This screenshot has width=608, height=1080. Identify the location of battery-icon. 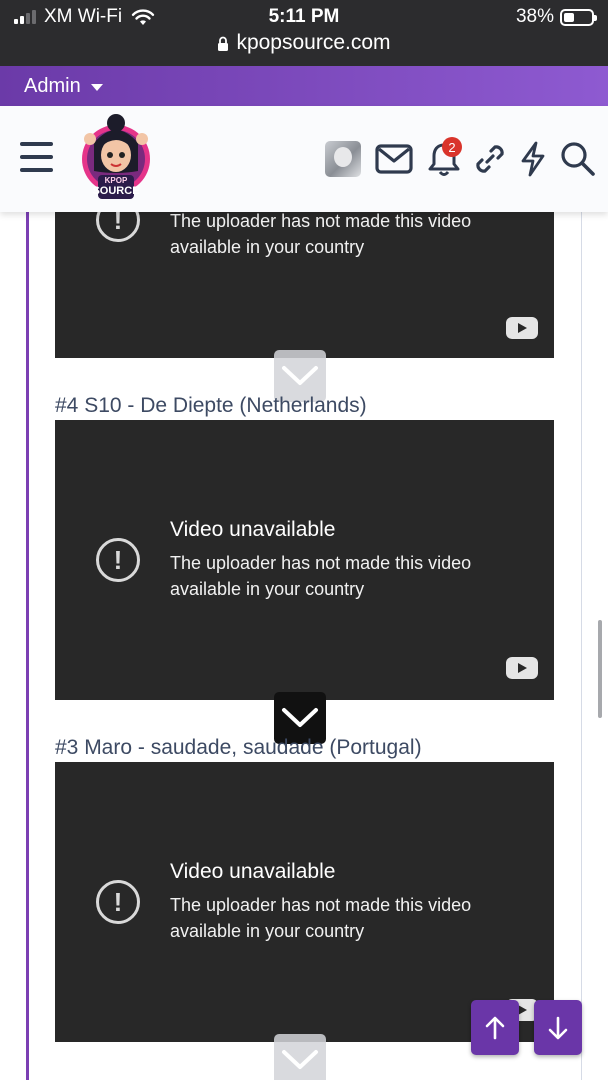
(578, 17).